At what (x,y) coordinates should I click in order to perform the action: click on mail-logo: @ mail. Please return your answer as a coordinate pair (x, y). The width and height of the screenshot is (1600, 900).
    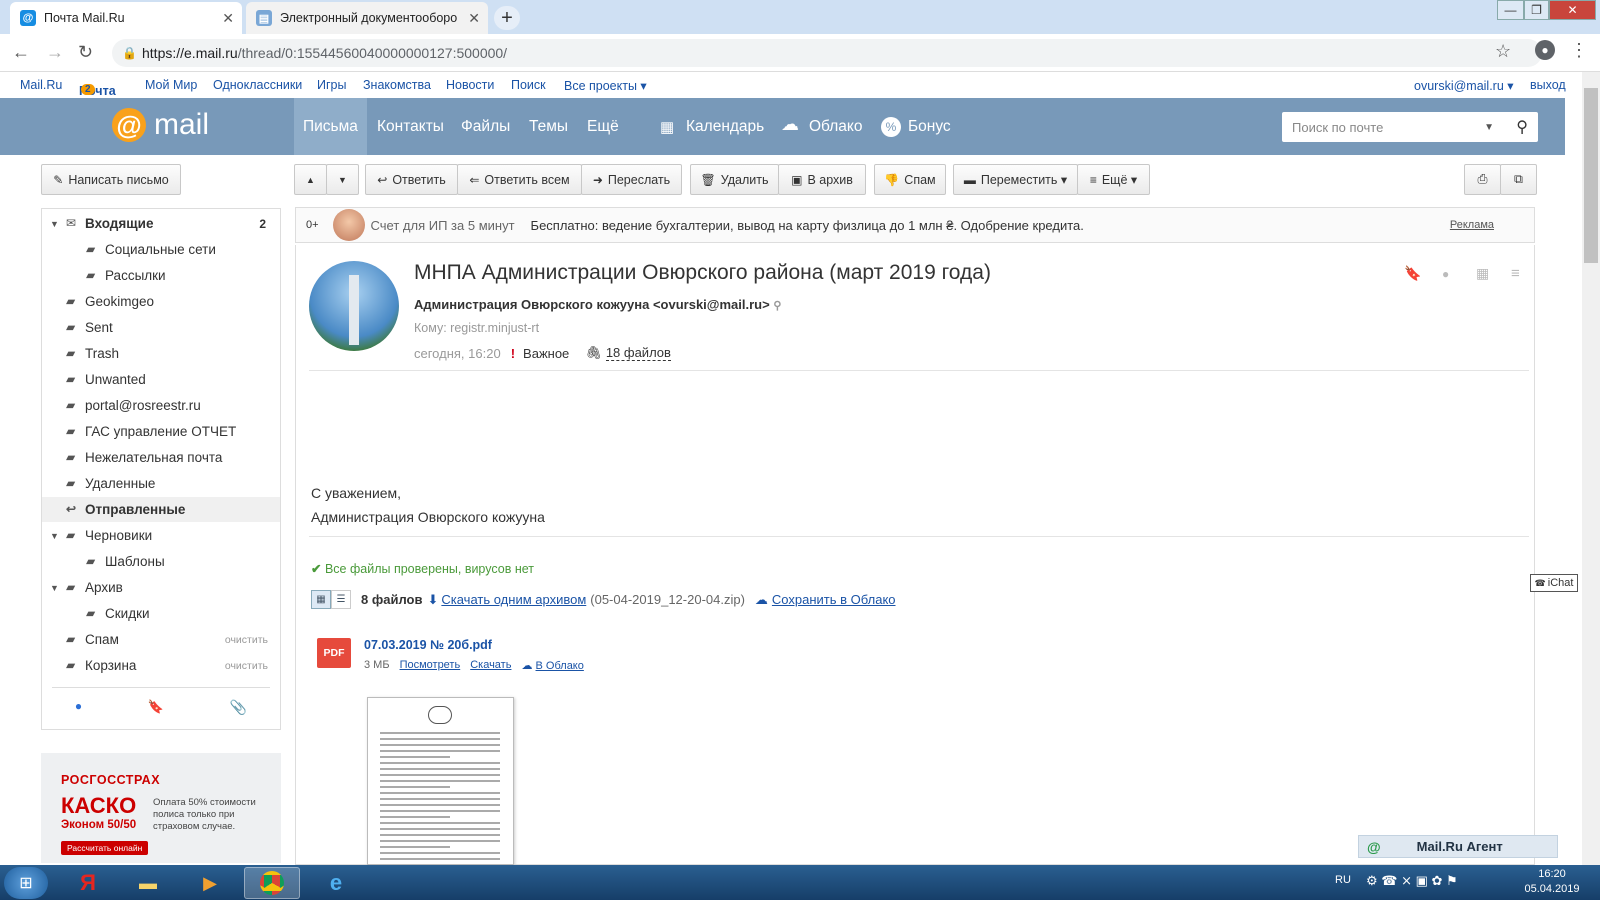
    Looking at the image, I should click on (160, 125).